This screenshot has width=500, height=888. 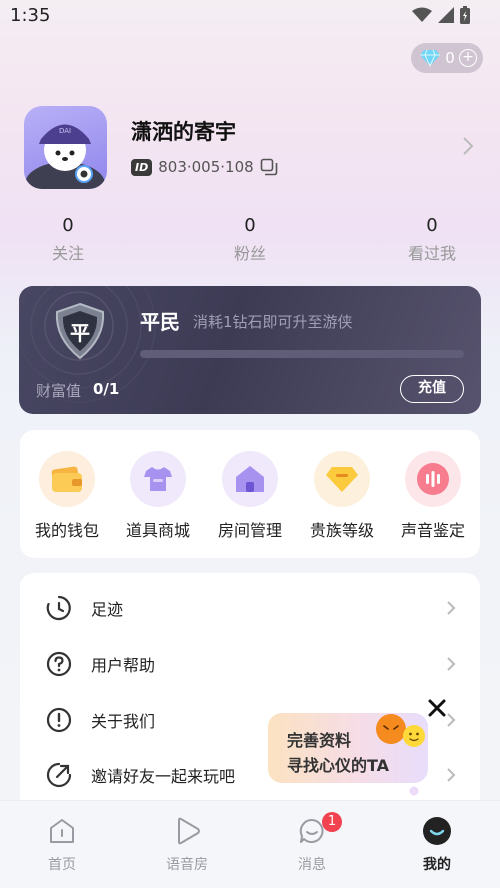 I want to click on feature-room: 房间管理, so click(x=250, y=496).